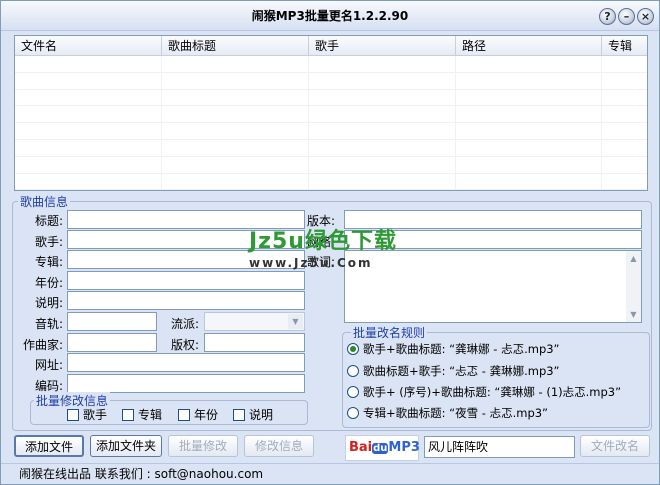 This screenshot has width=660, height=485. I want to click on check-album-label: 专辑, so click(150, 415).